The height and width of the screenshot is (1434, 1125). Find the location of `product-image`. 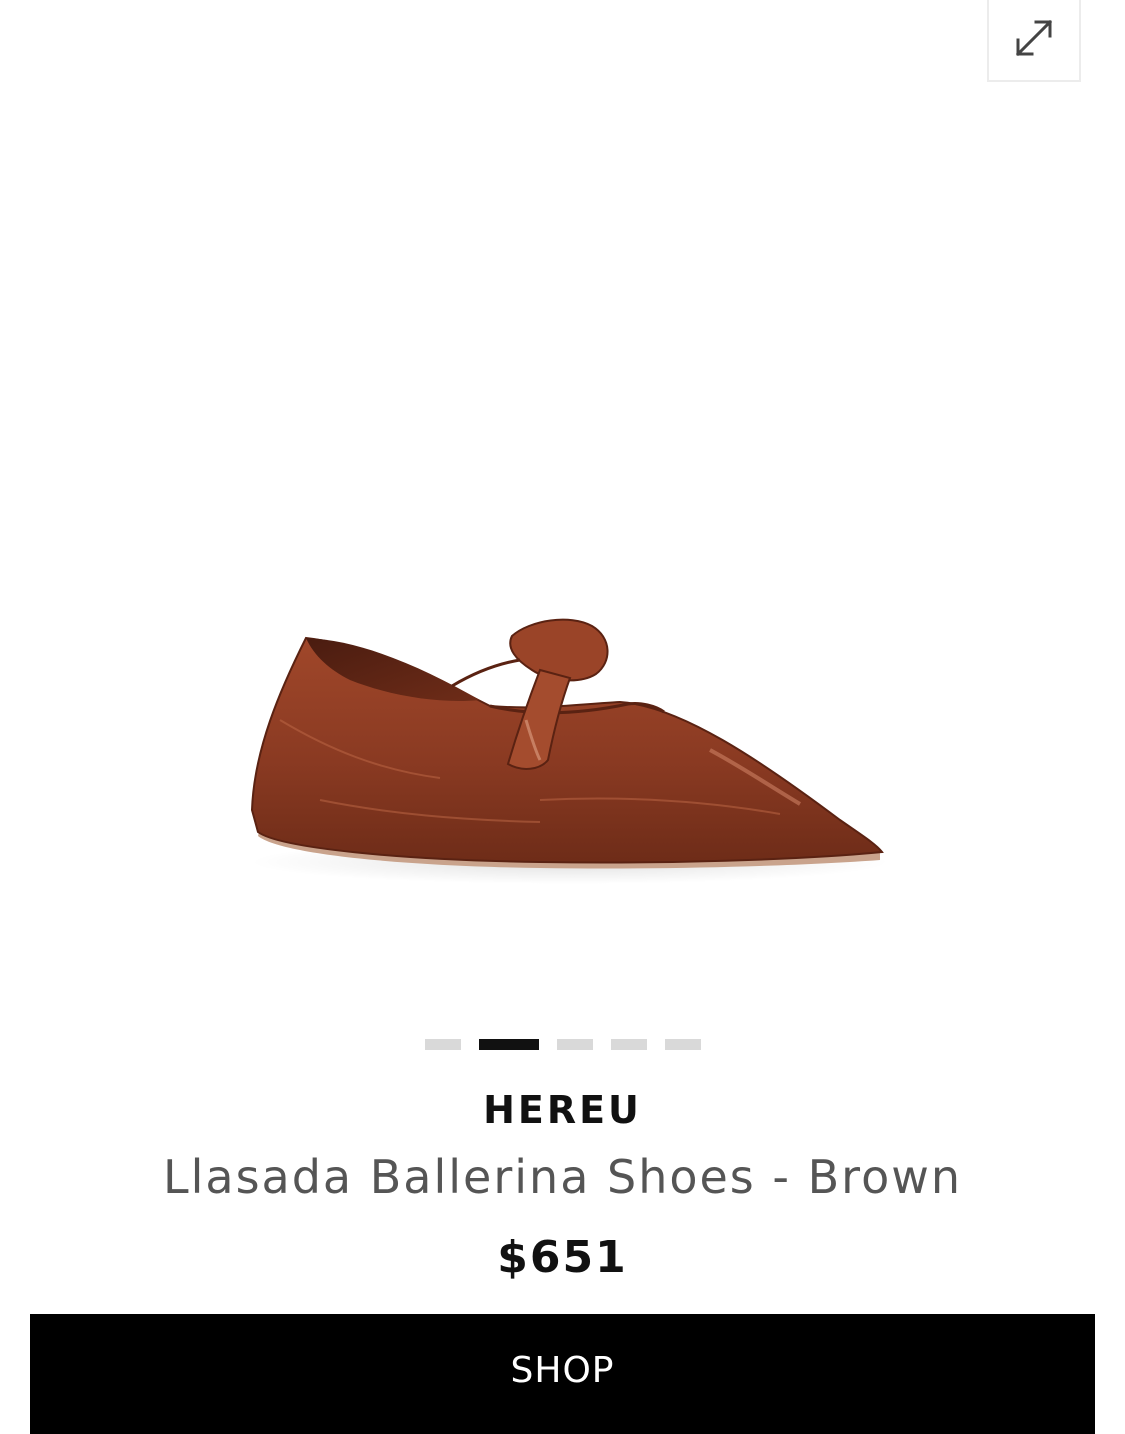

product-image is located at coordinates (570, 755).